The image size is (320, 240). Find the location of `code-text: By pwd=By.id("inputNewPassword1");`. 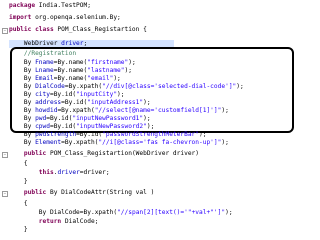

code-text: By pwd=By.id("inputNewPassword1"); is located at coordinates (80, 119).